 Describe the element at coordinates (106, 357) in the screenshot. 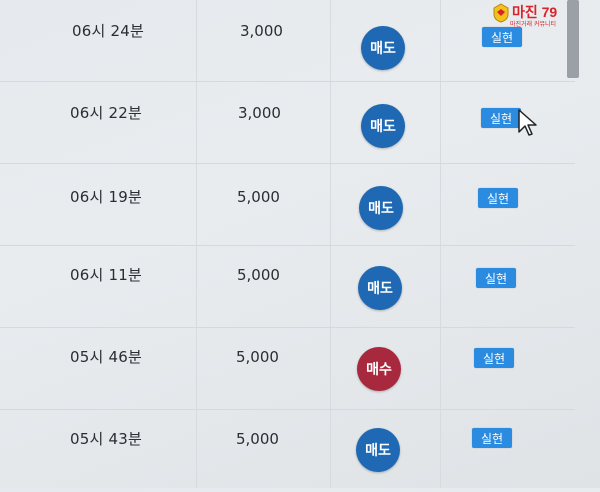

I see `trade-time: 05시 46분` at that location.